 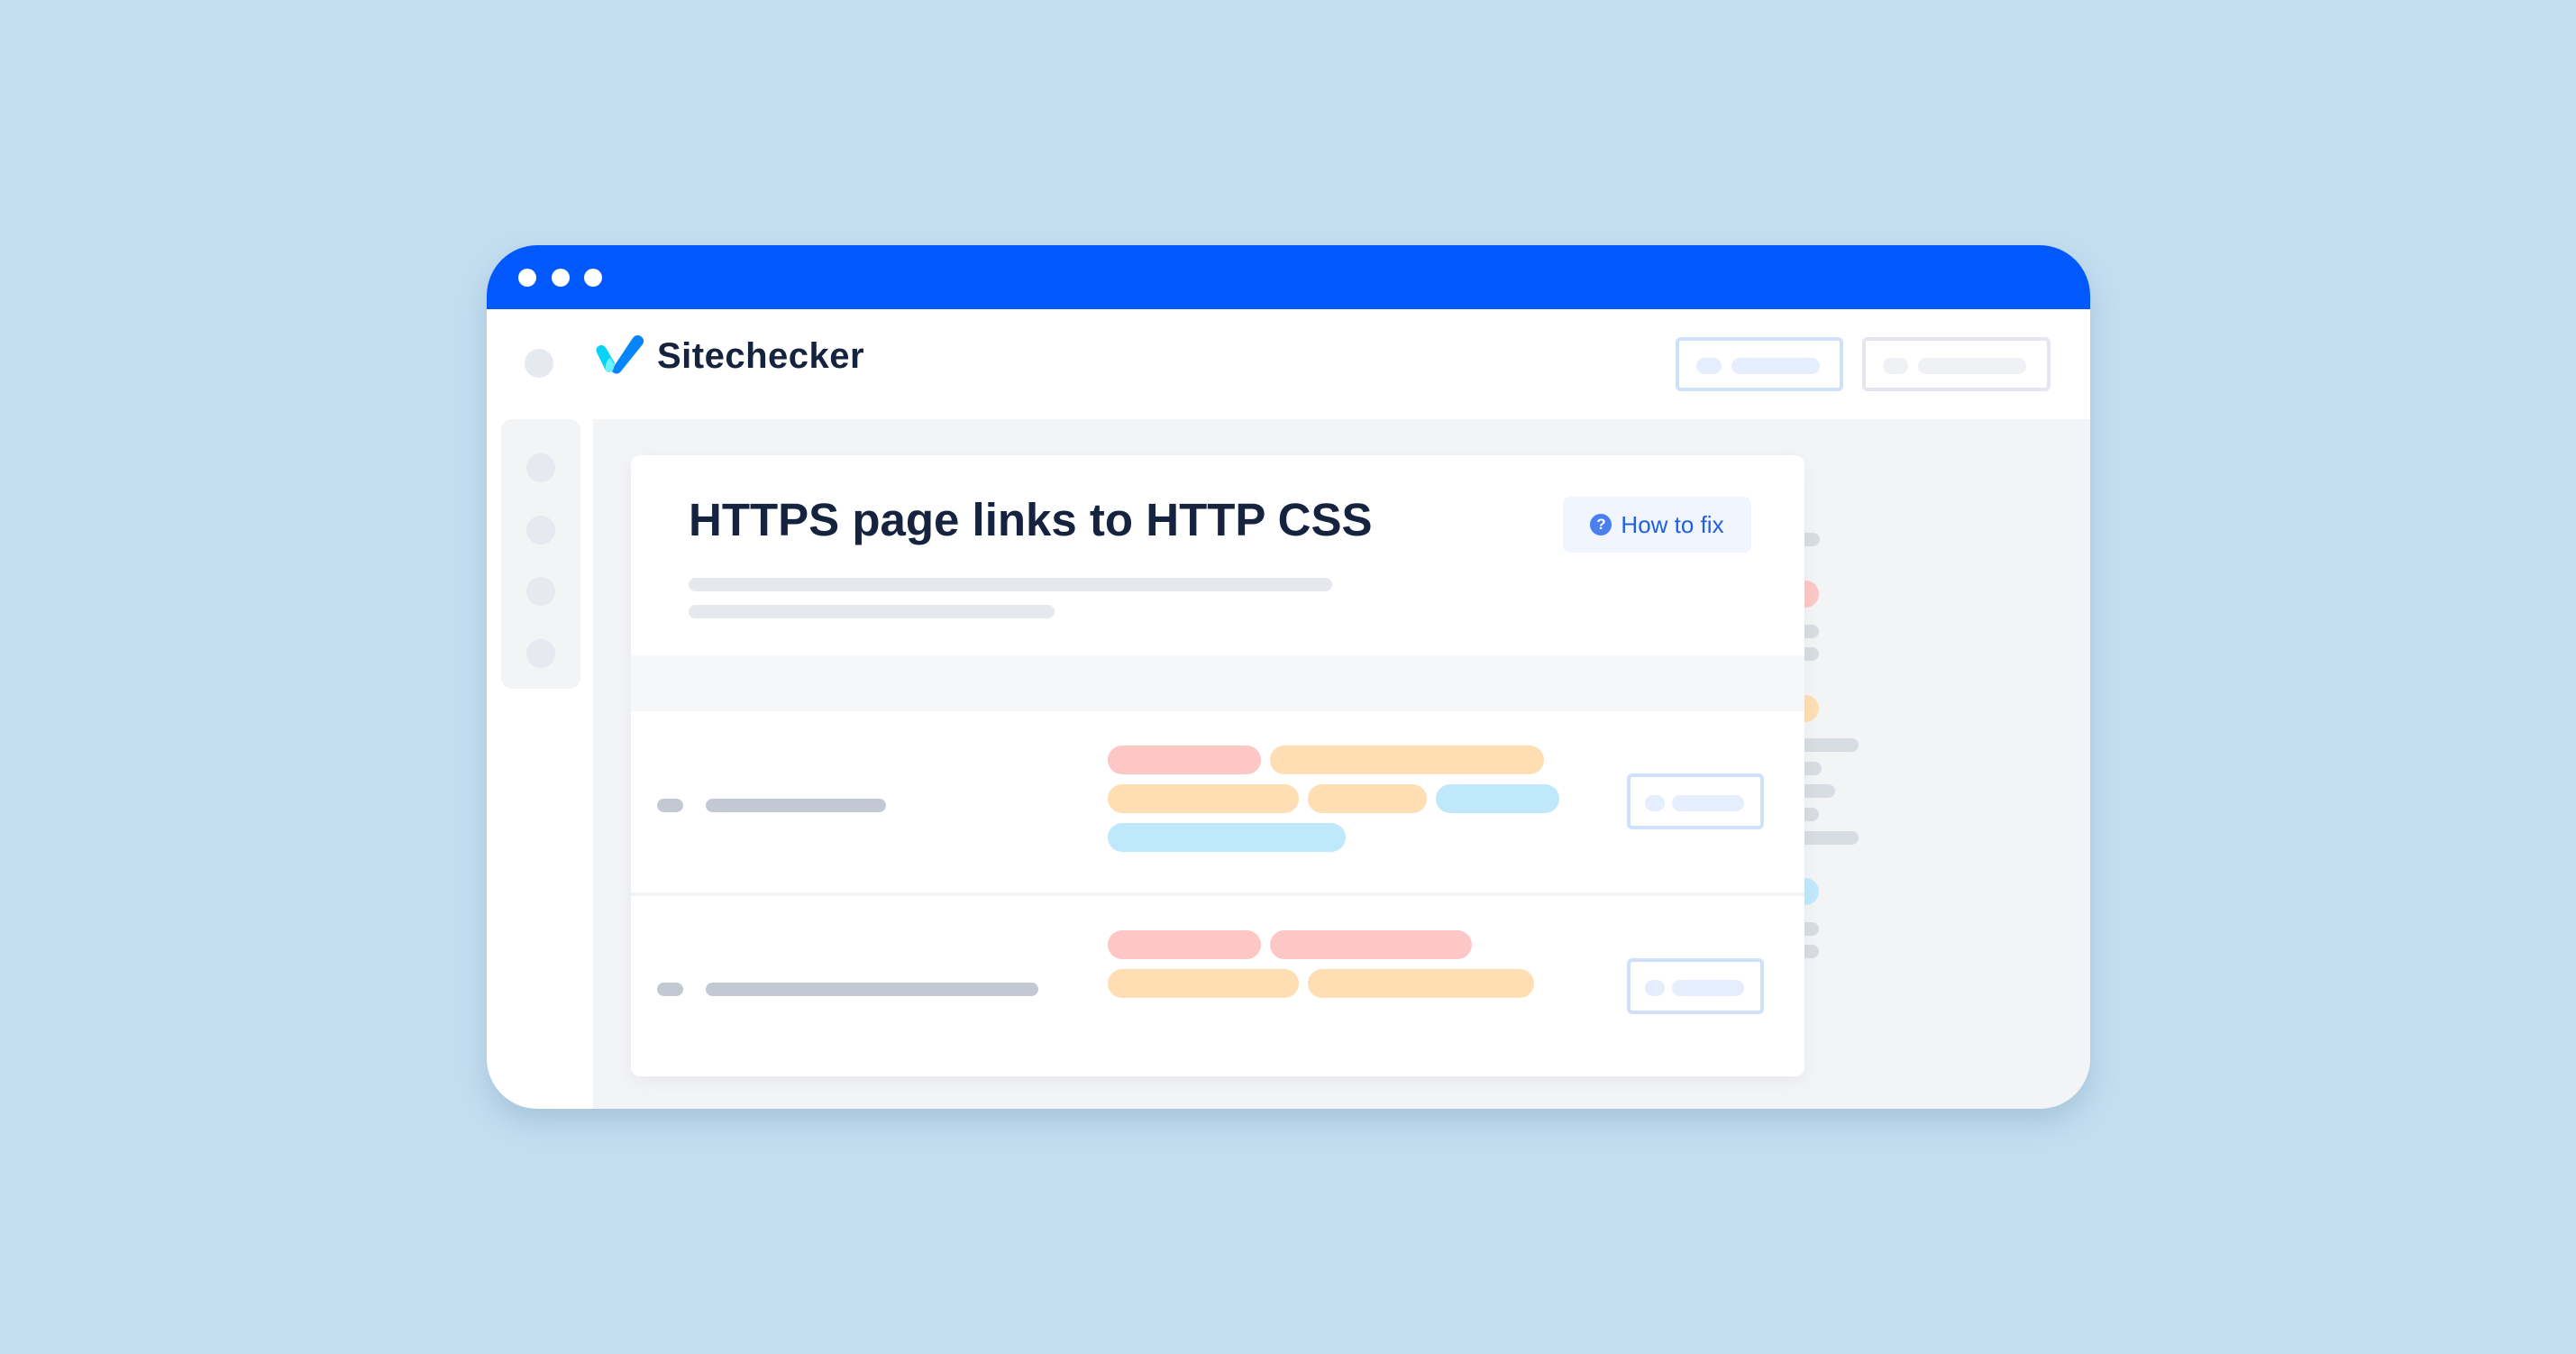 I want to click on how-to-fix-label: How to fix, so click(x=1672, y=524).